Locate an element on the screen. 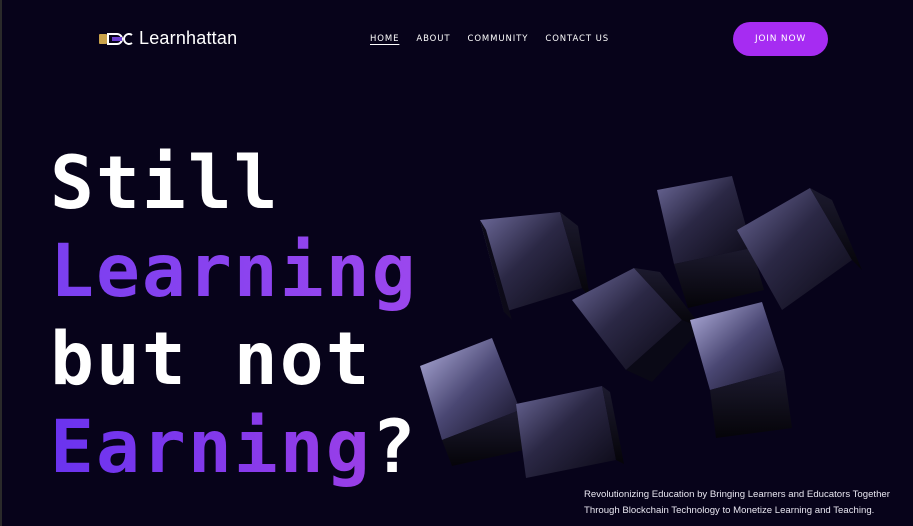 The image size is (913, 526). headline-line-learning: Learning is located at coordinates (234, 271).